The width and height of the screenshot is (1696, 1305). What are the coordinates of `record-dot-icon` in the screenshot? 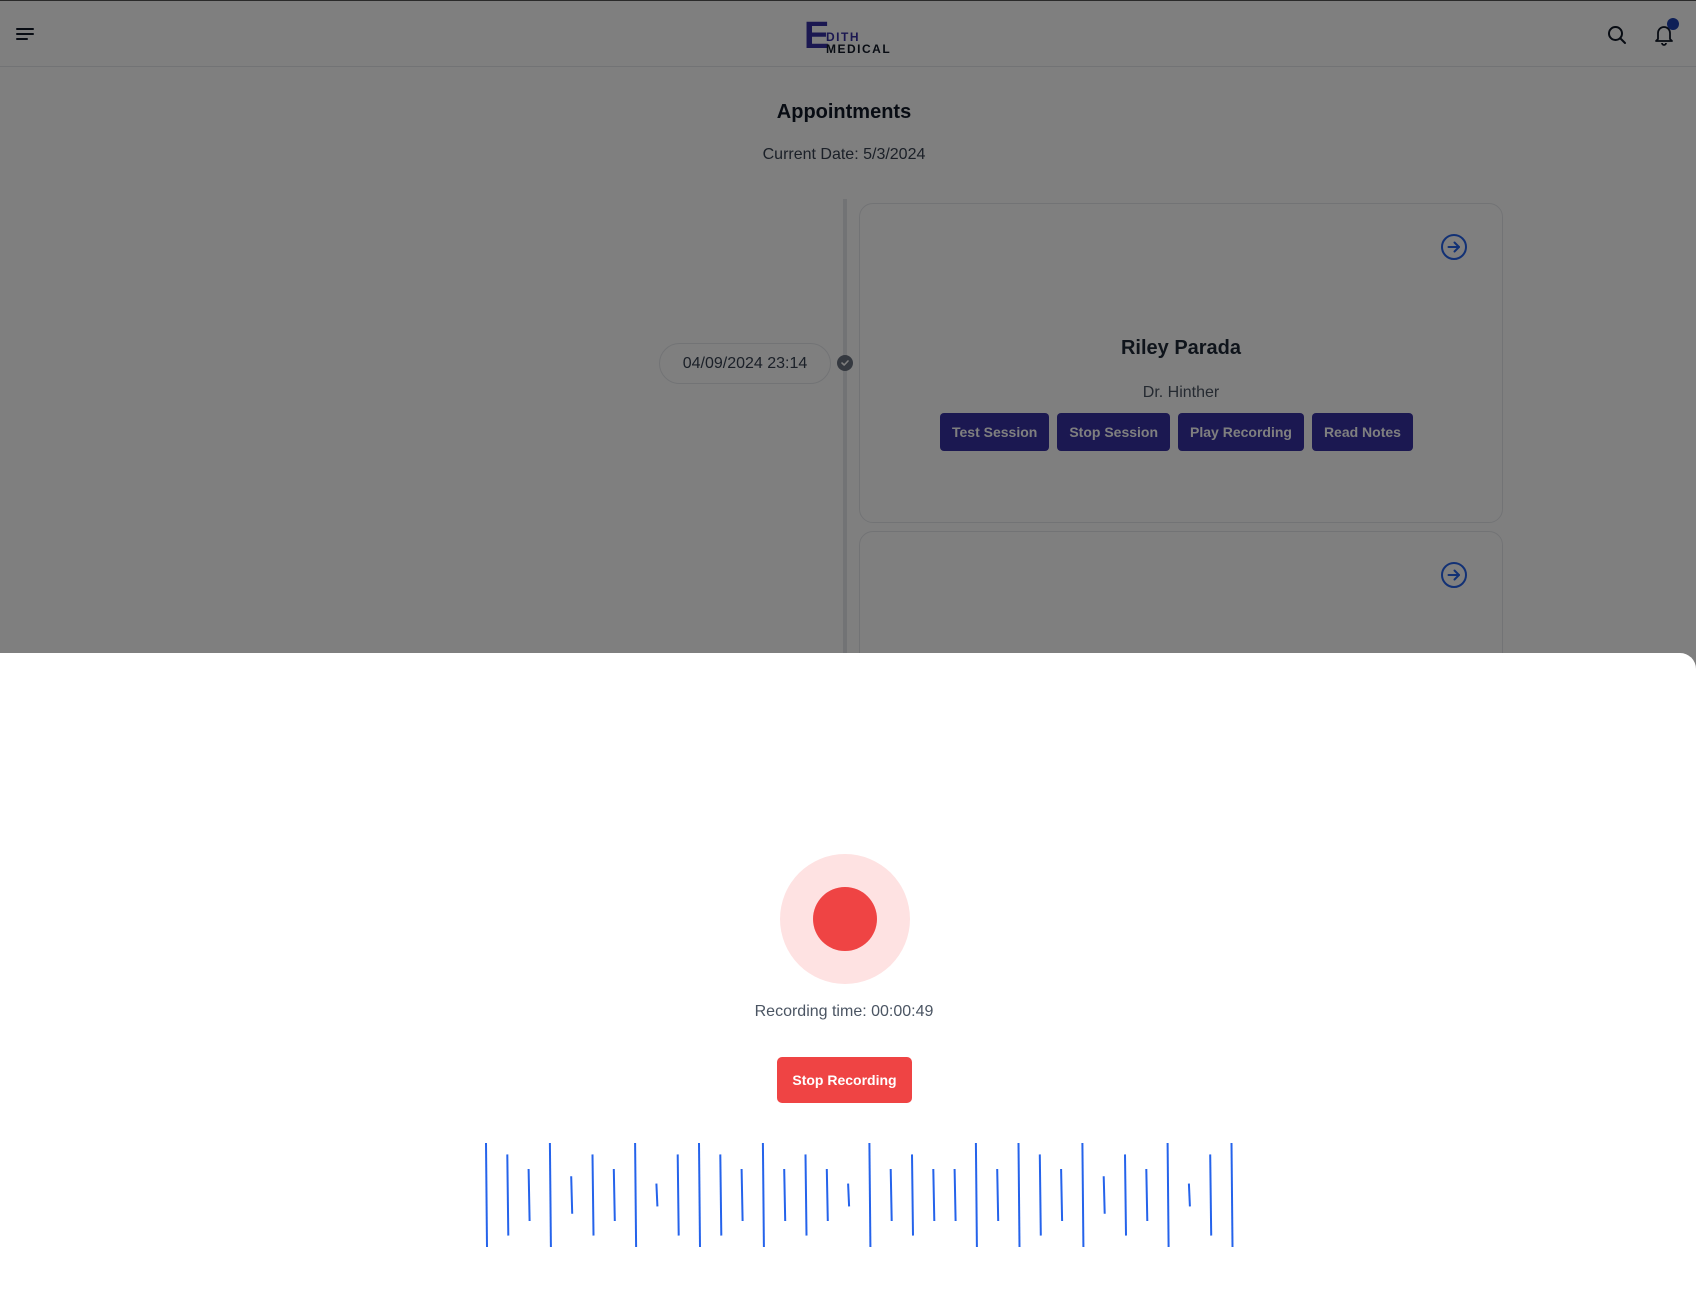 It's located at (845, 919).